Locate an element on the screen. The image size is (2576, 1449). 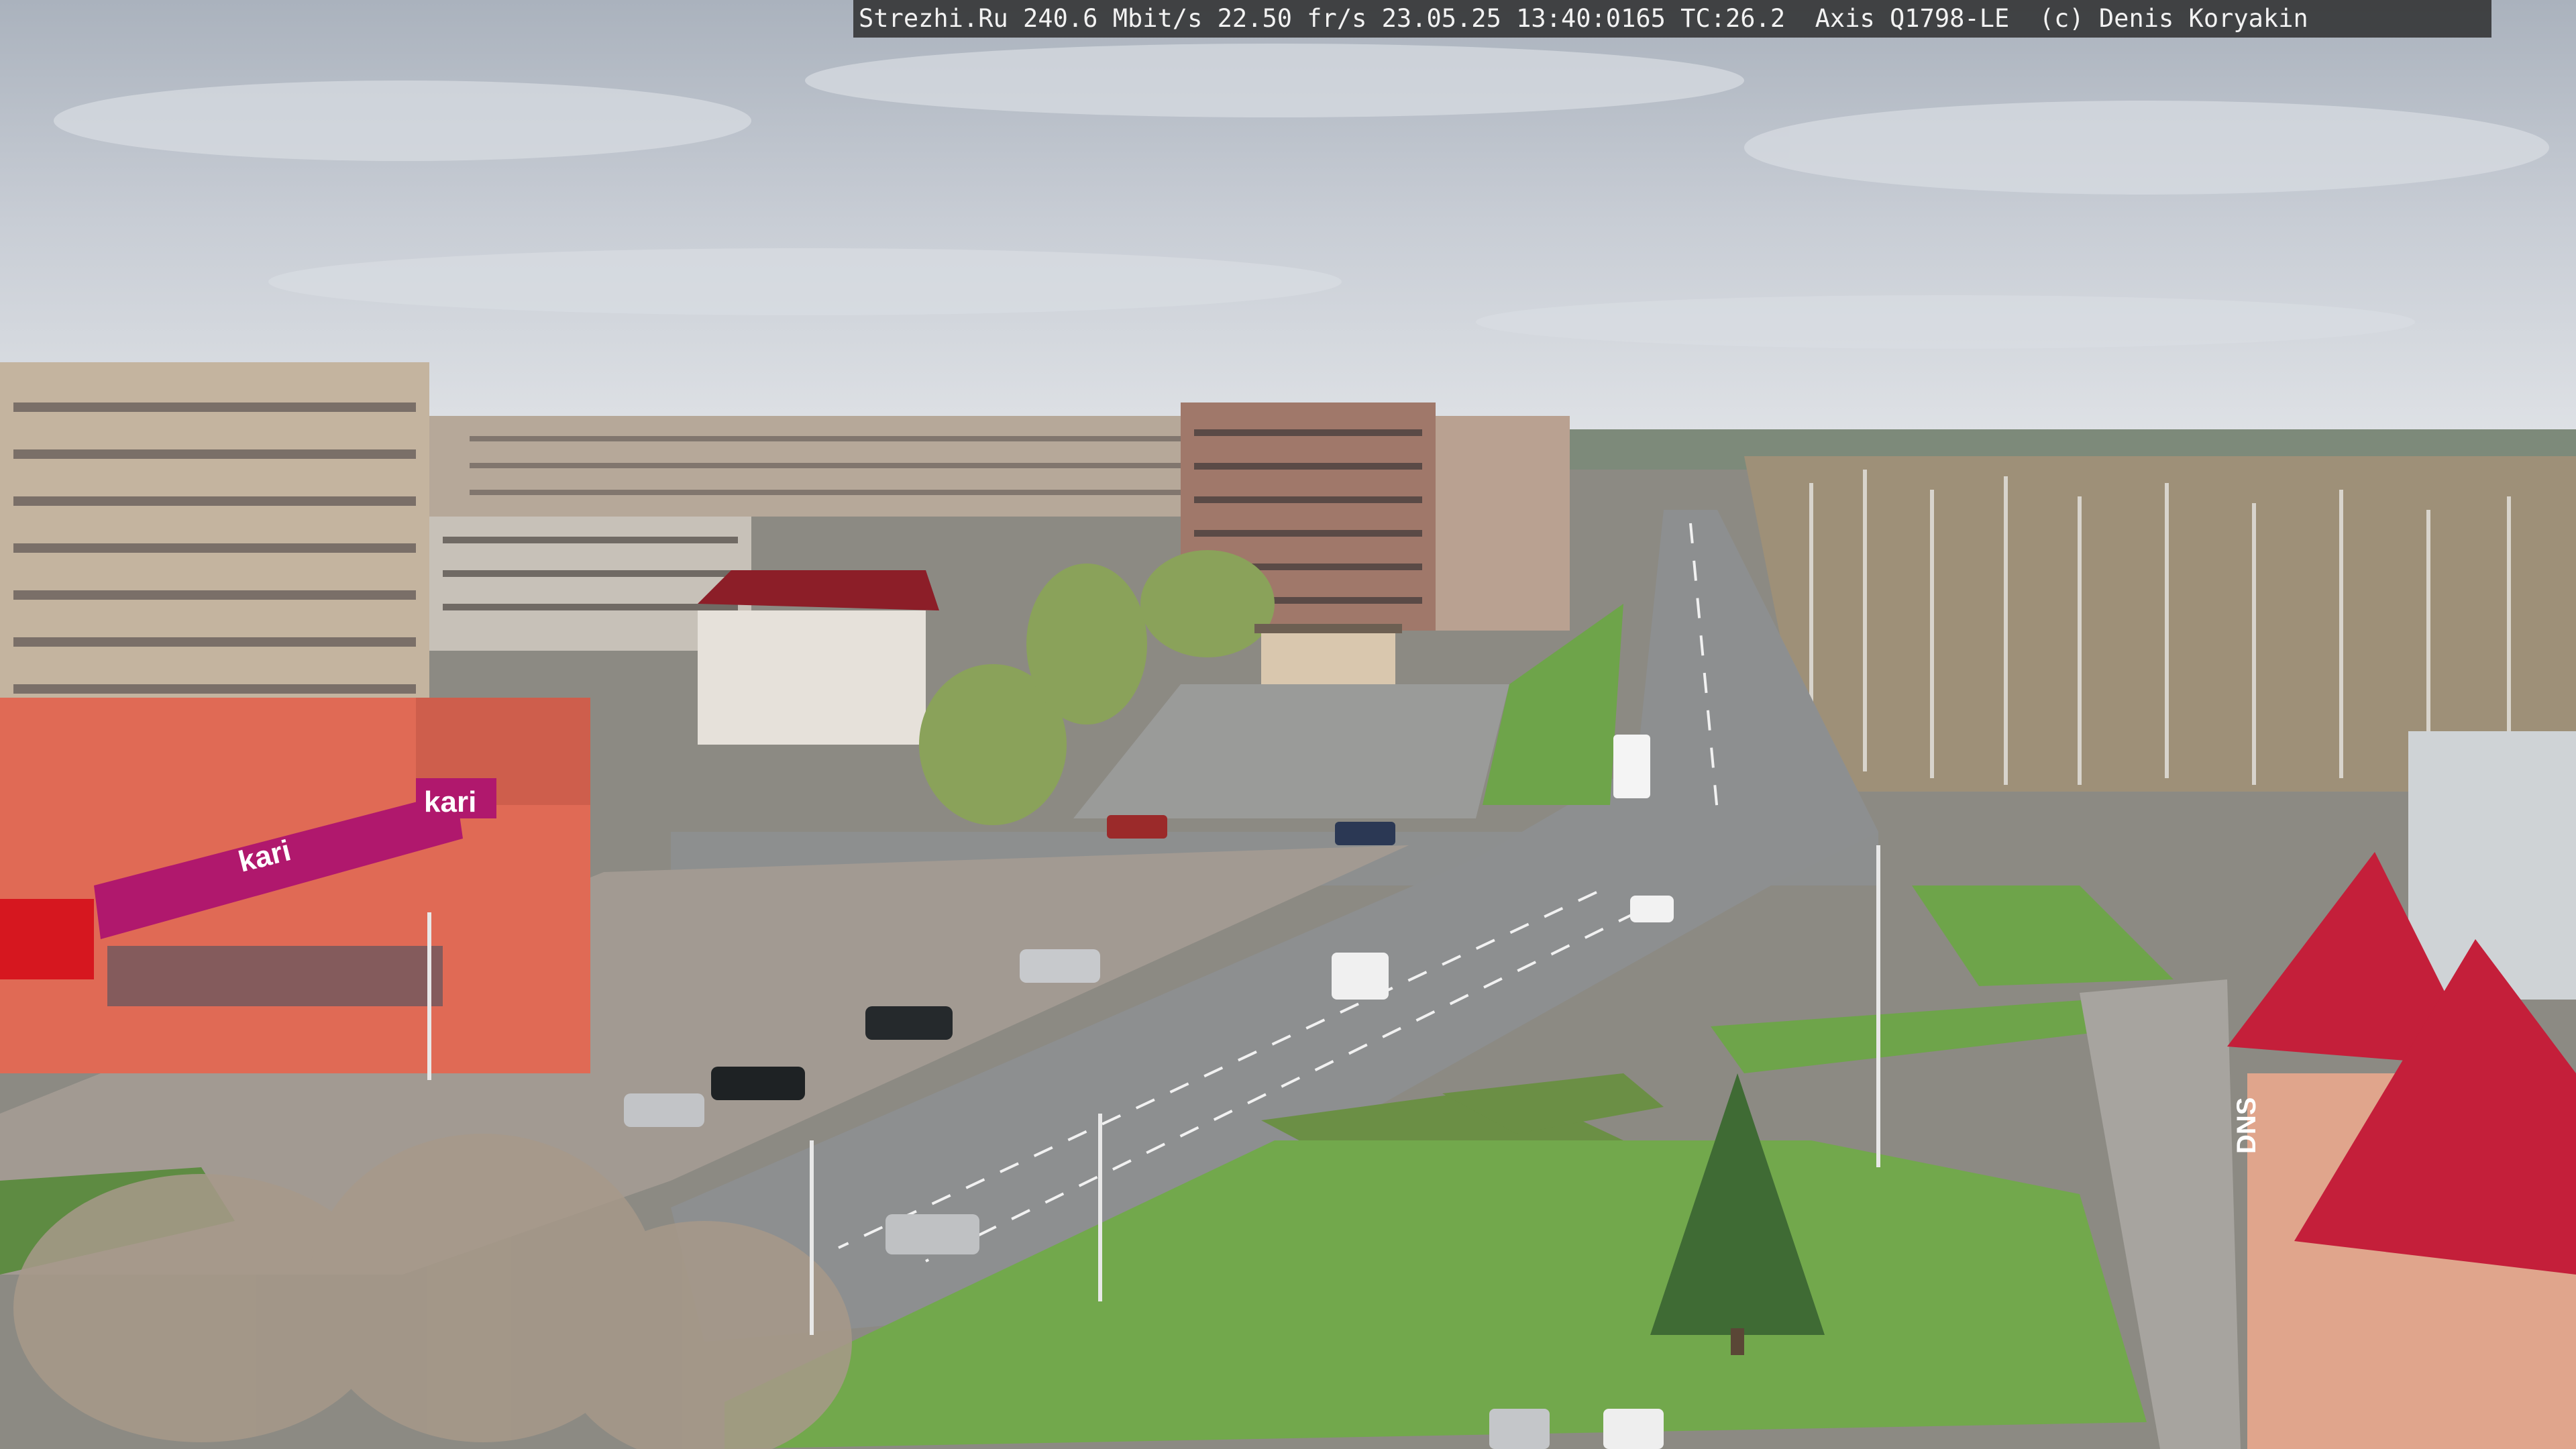
right-building-wall is located at coordinates (2492, 865).